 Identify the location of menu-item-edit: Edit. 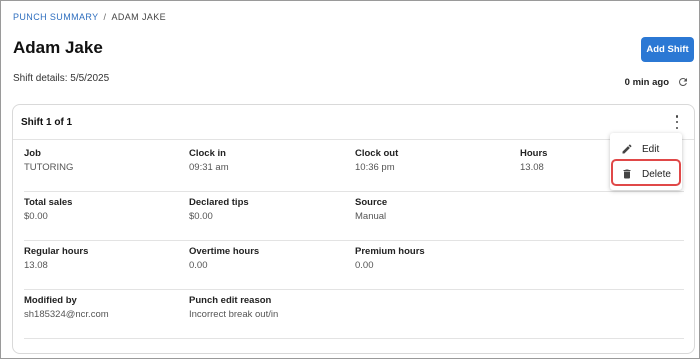
(646, 149).